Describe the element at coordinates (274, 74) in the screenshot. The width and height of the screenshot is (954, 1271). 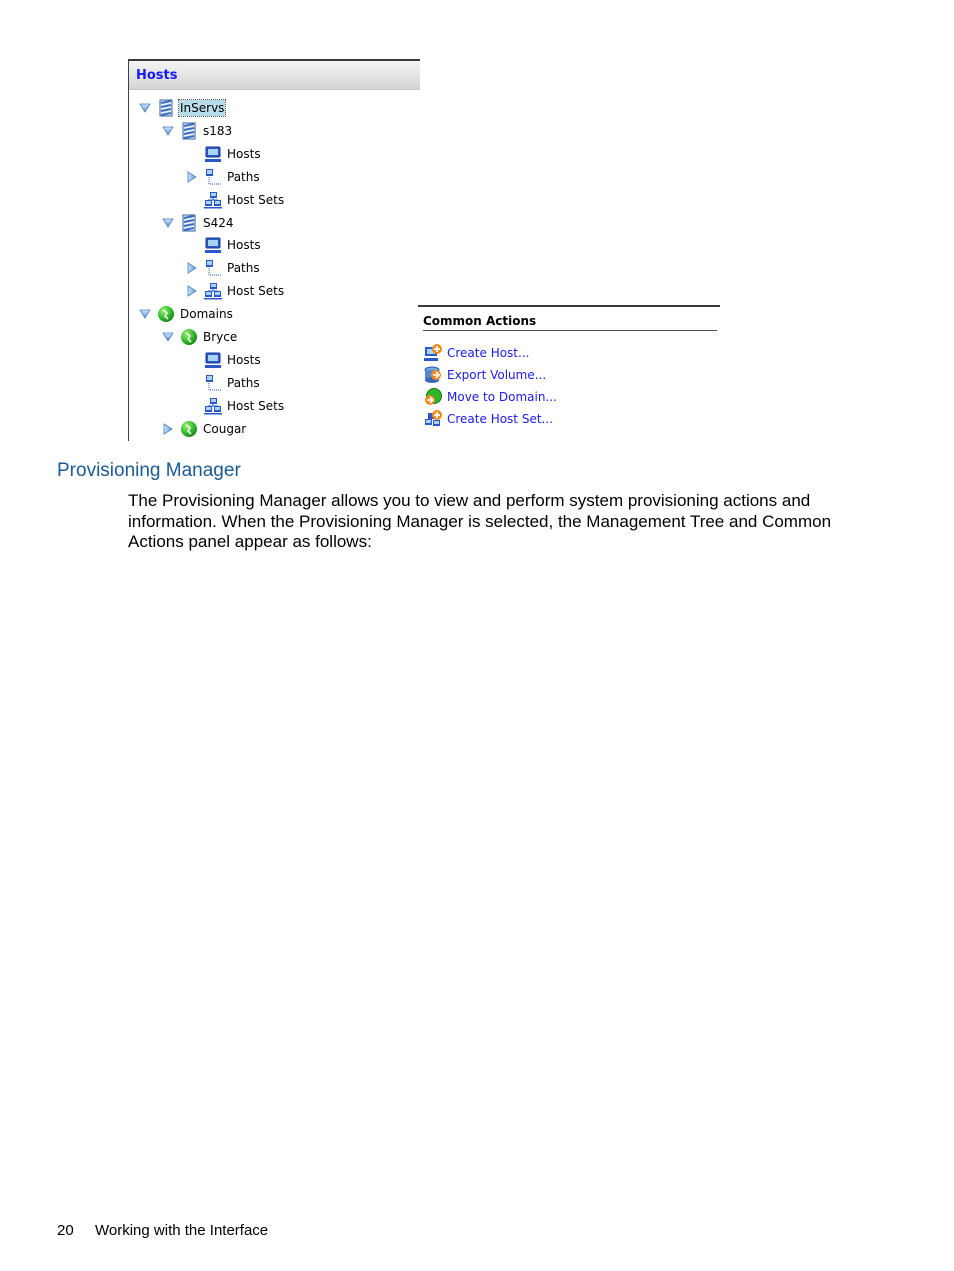
I see `tree-header: Hosts` at that location.